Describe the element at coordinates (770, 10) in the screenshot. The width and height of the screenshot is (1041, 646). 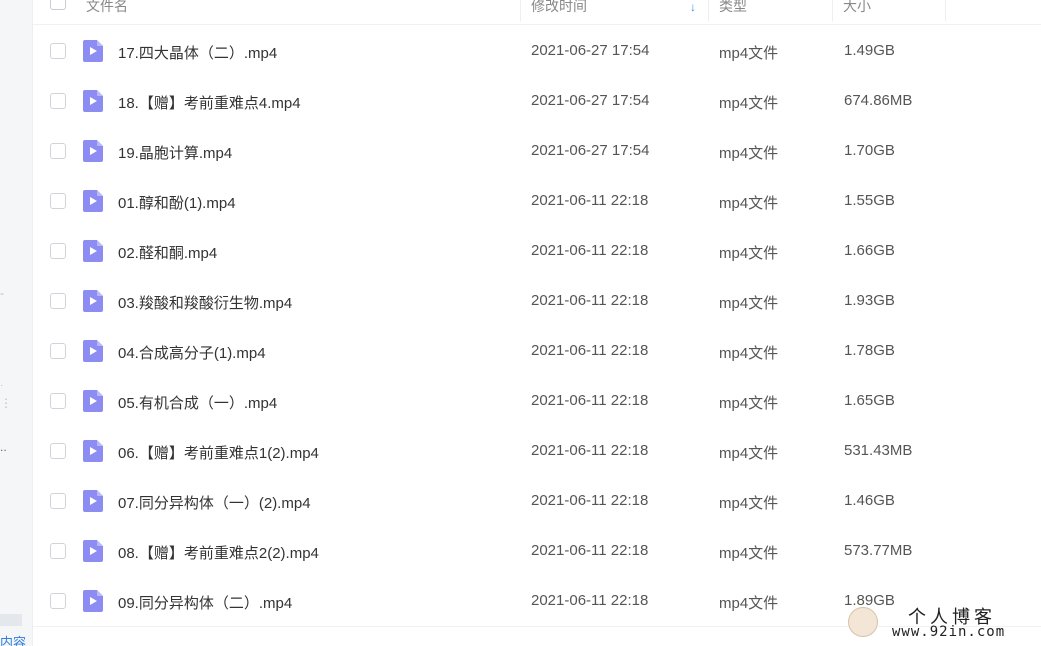
I see `column-header-type: 类型` at that location.